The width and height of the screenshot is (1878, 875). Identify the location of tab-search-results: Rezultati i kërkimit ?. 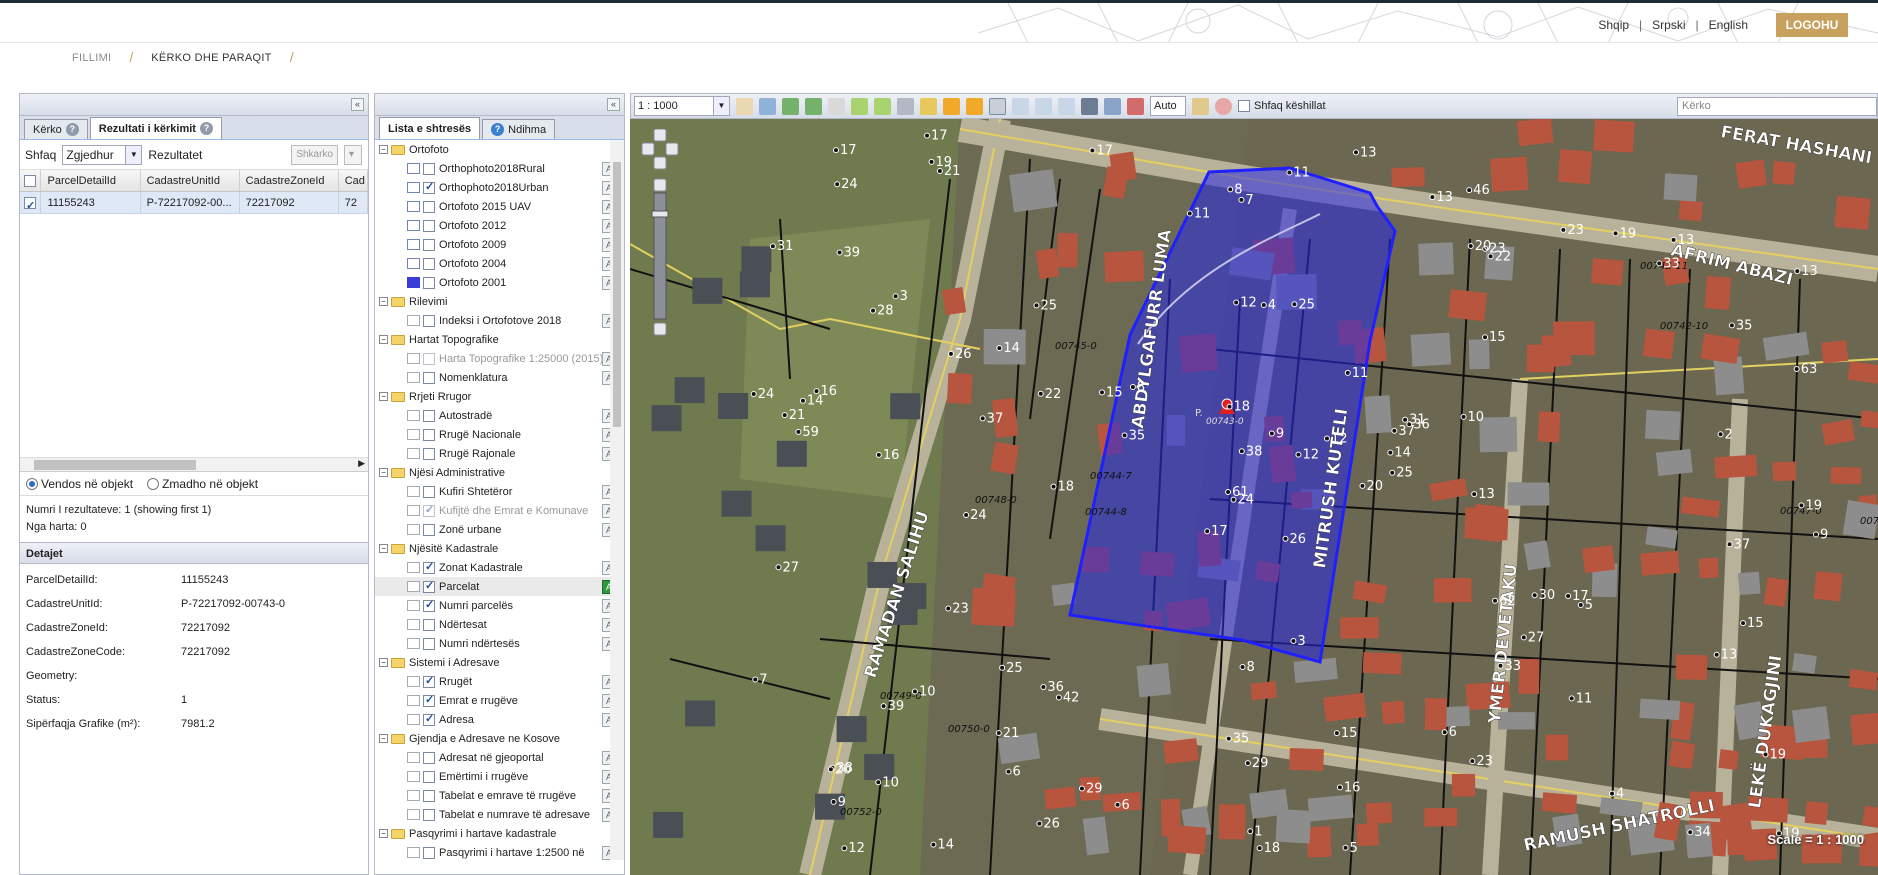
(155, 128).